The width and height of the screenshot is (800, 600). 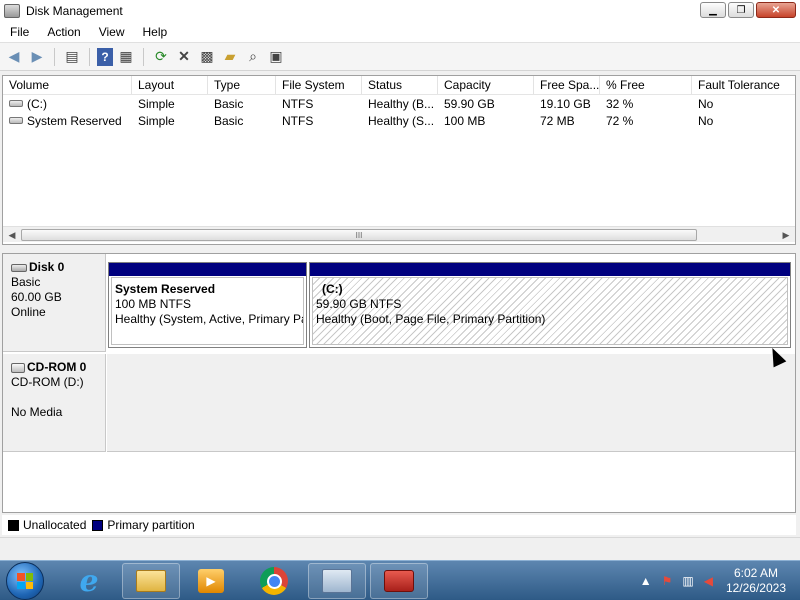 What do you see at coordinates (67, 120) in the screenshot?
I see `cell-volume: System Reserved` at bounding box center [67, 120].